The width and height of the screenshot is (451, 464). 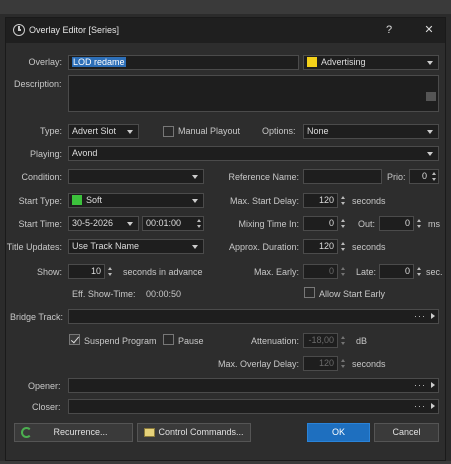 I want to click on max-start-delay-input: 120, so click(x=320, y=200).